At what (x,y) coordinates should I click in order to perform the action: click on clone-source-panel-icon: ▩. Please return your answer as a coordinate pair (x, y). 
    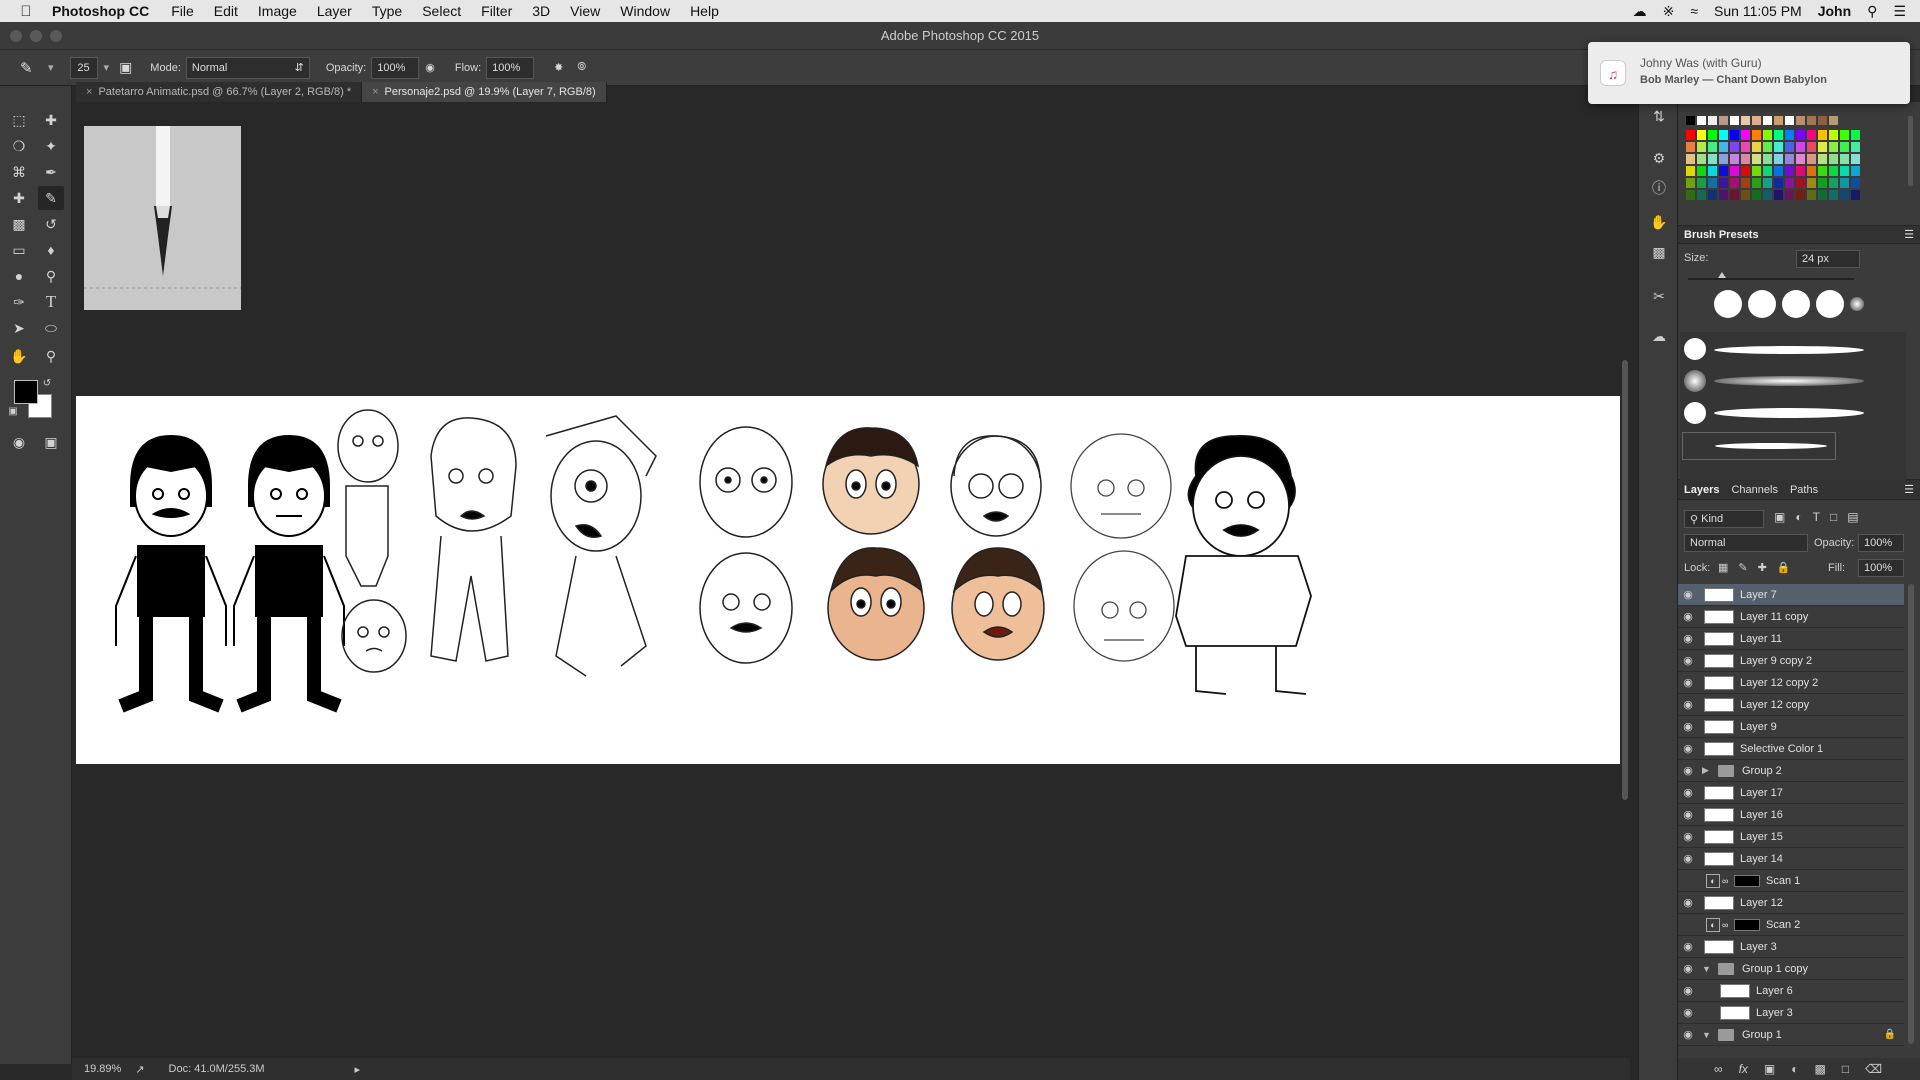
    Looking at the image, I should click on (1659, 254).